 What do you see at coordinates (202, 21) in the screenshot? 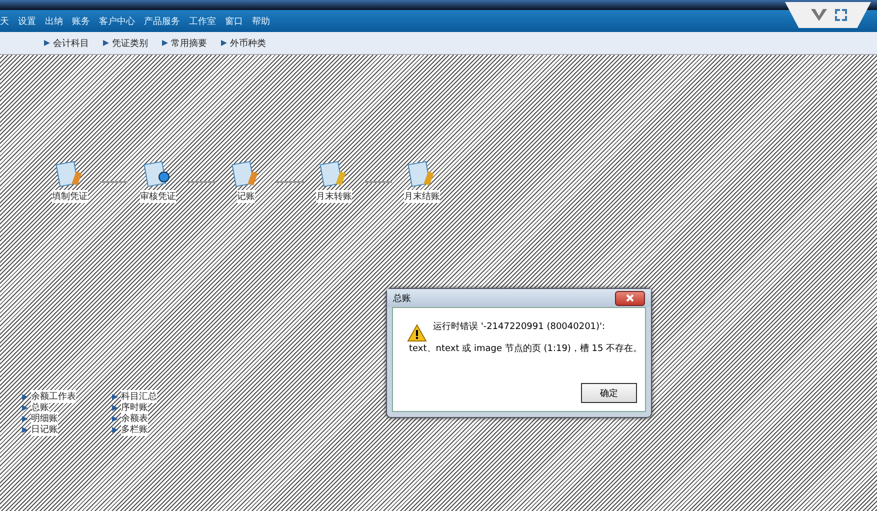
I see `menu-item: 工作室` at bounding box center [202, 21].